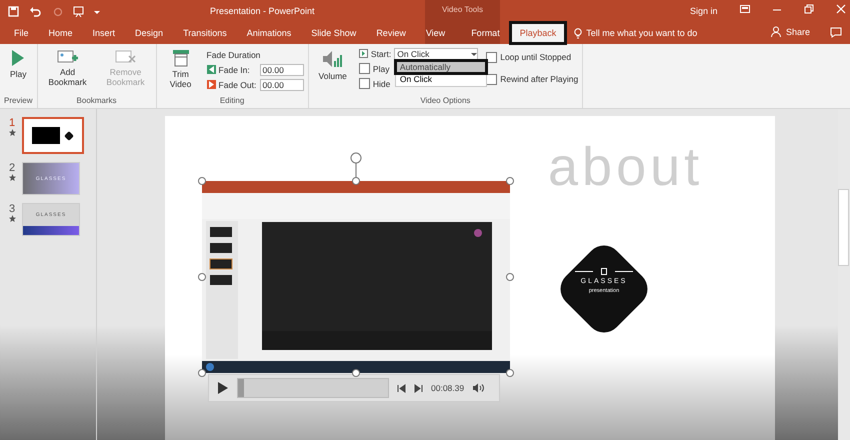 The image size is (850, 440). Describe the element at coordinates (149, 33) in the screenshot. I see `ribbon-tab: Design` at that location.